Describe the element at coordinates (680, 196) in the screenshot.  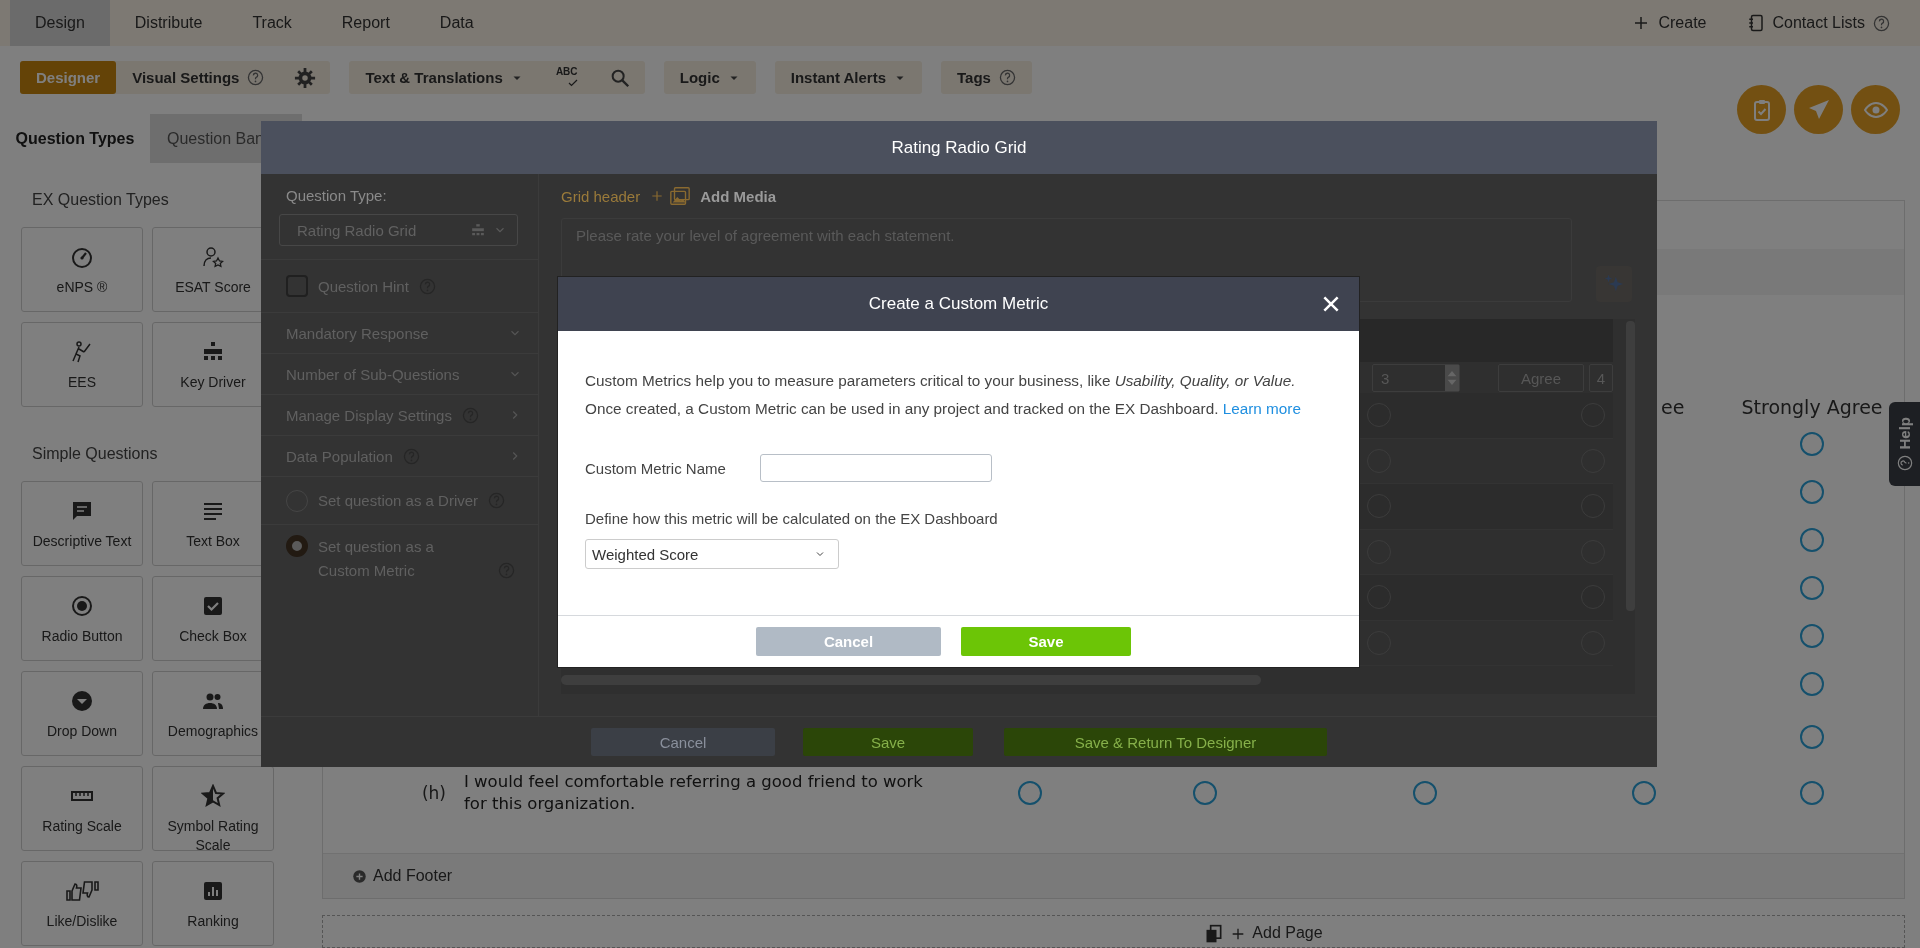
I see `images-icon` at that location.